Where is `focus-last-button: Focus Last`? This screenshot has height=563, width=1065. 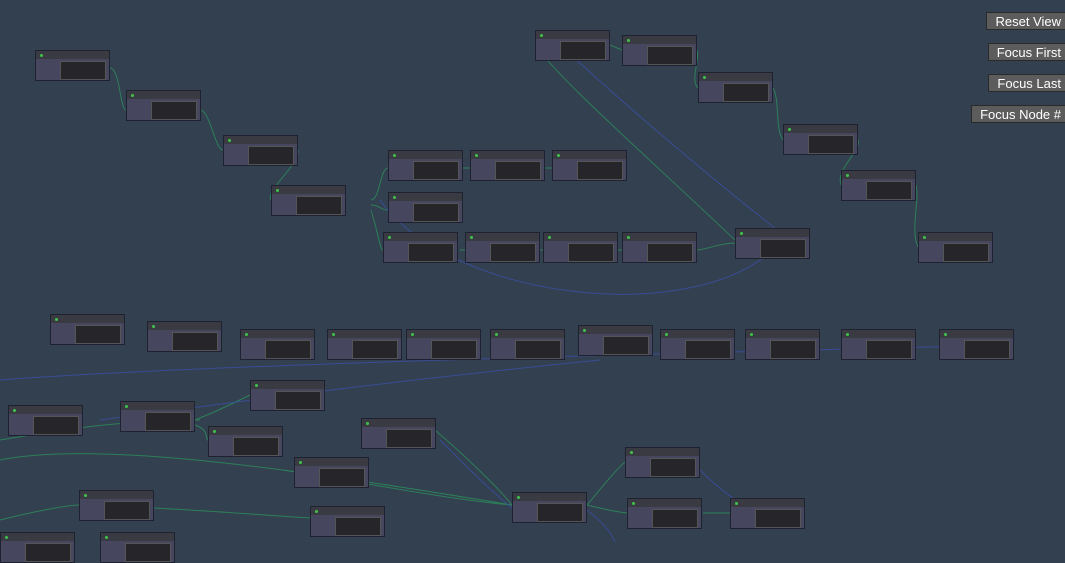
focus-last-button: Focus Last is located at coordinates (1026, 83).